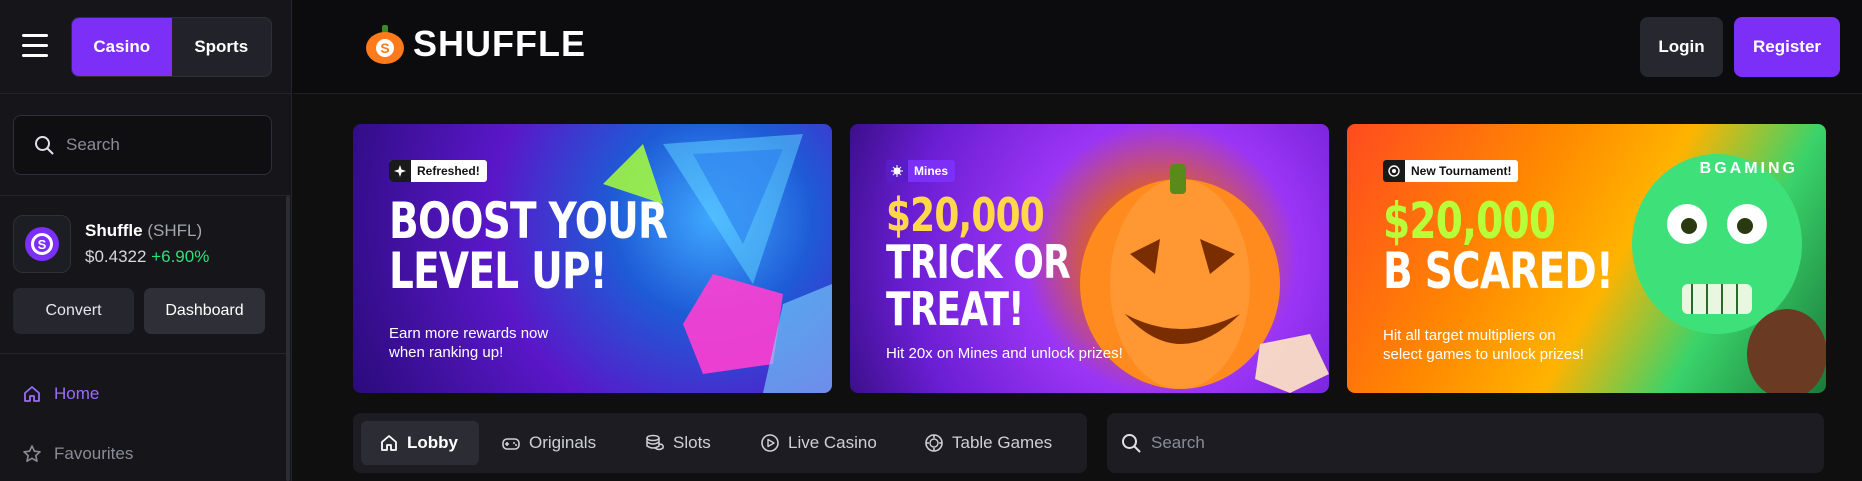 This screenshot has height=481, width=1862. What do you see at coordinates (469, 343) in the screenshot?
I see `banner-subtitle: Earn more rewards now when ranking up!` at bounding box center [469, 343].